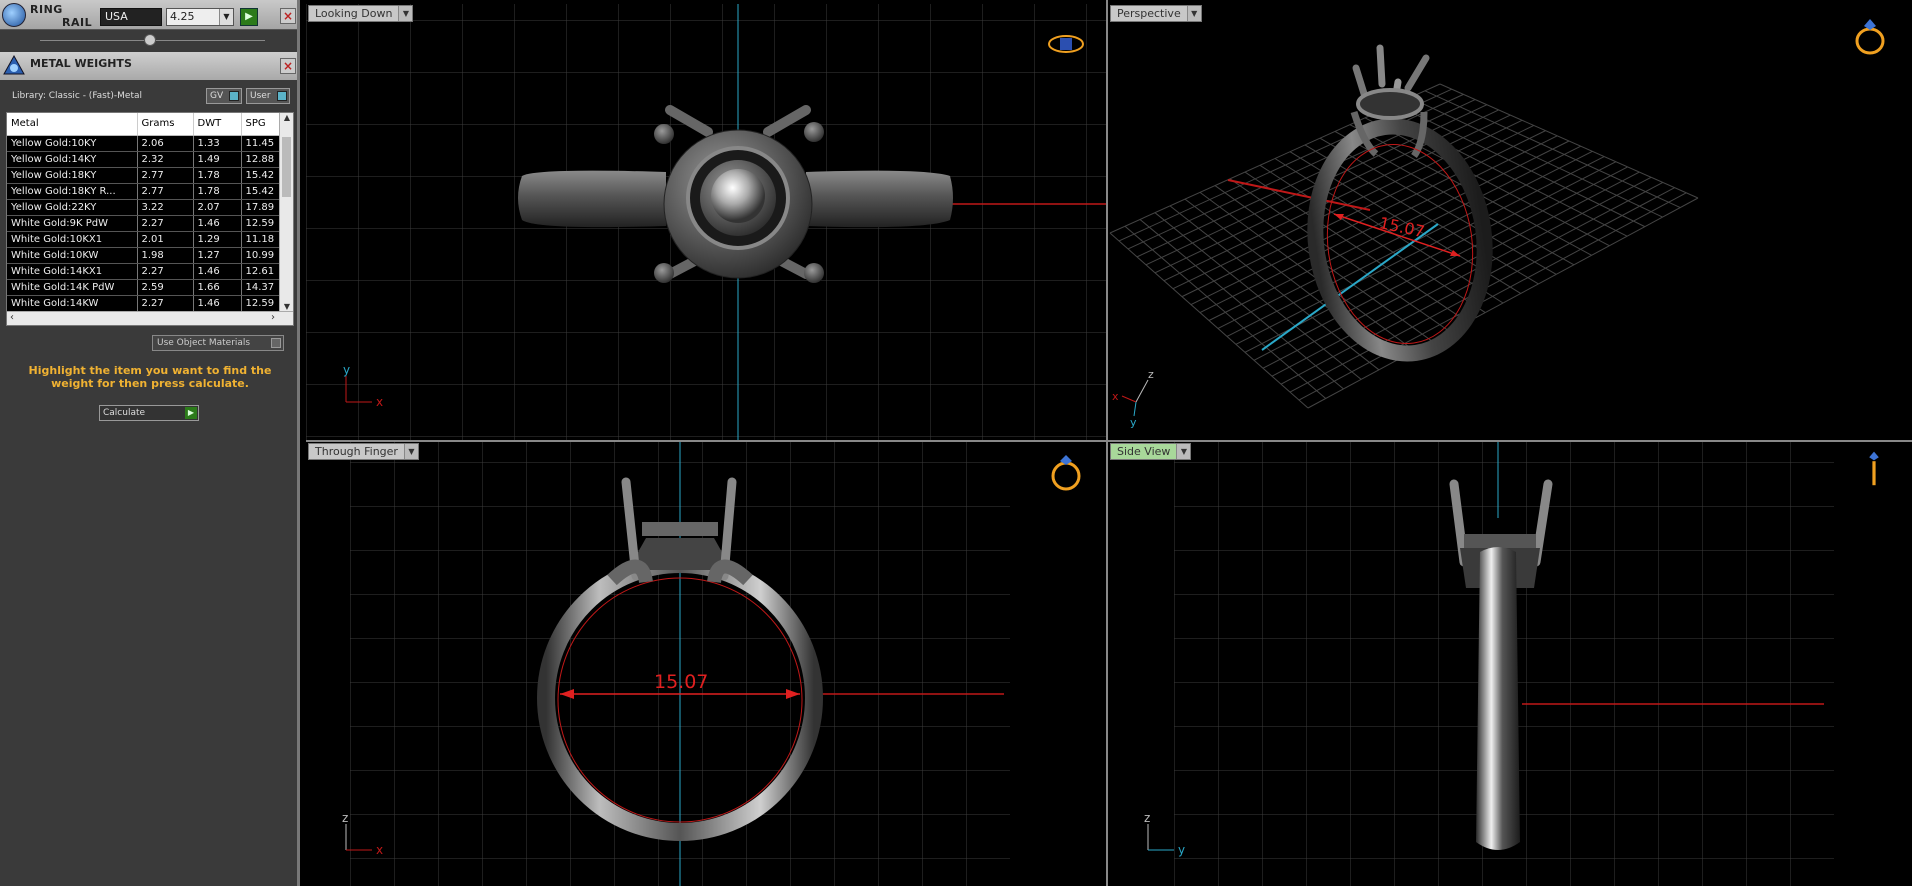 Image resolution: width=1912 pixels, height=886 pixels. What do you see at coordinates (260, 255) in the screenshot?
I see `cell-spg: 10.99` at bounding box center [260, 255].